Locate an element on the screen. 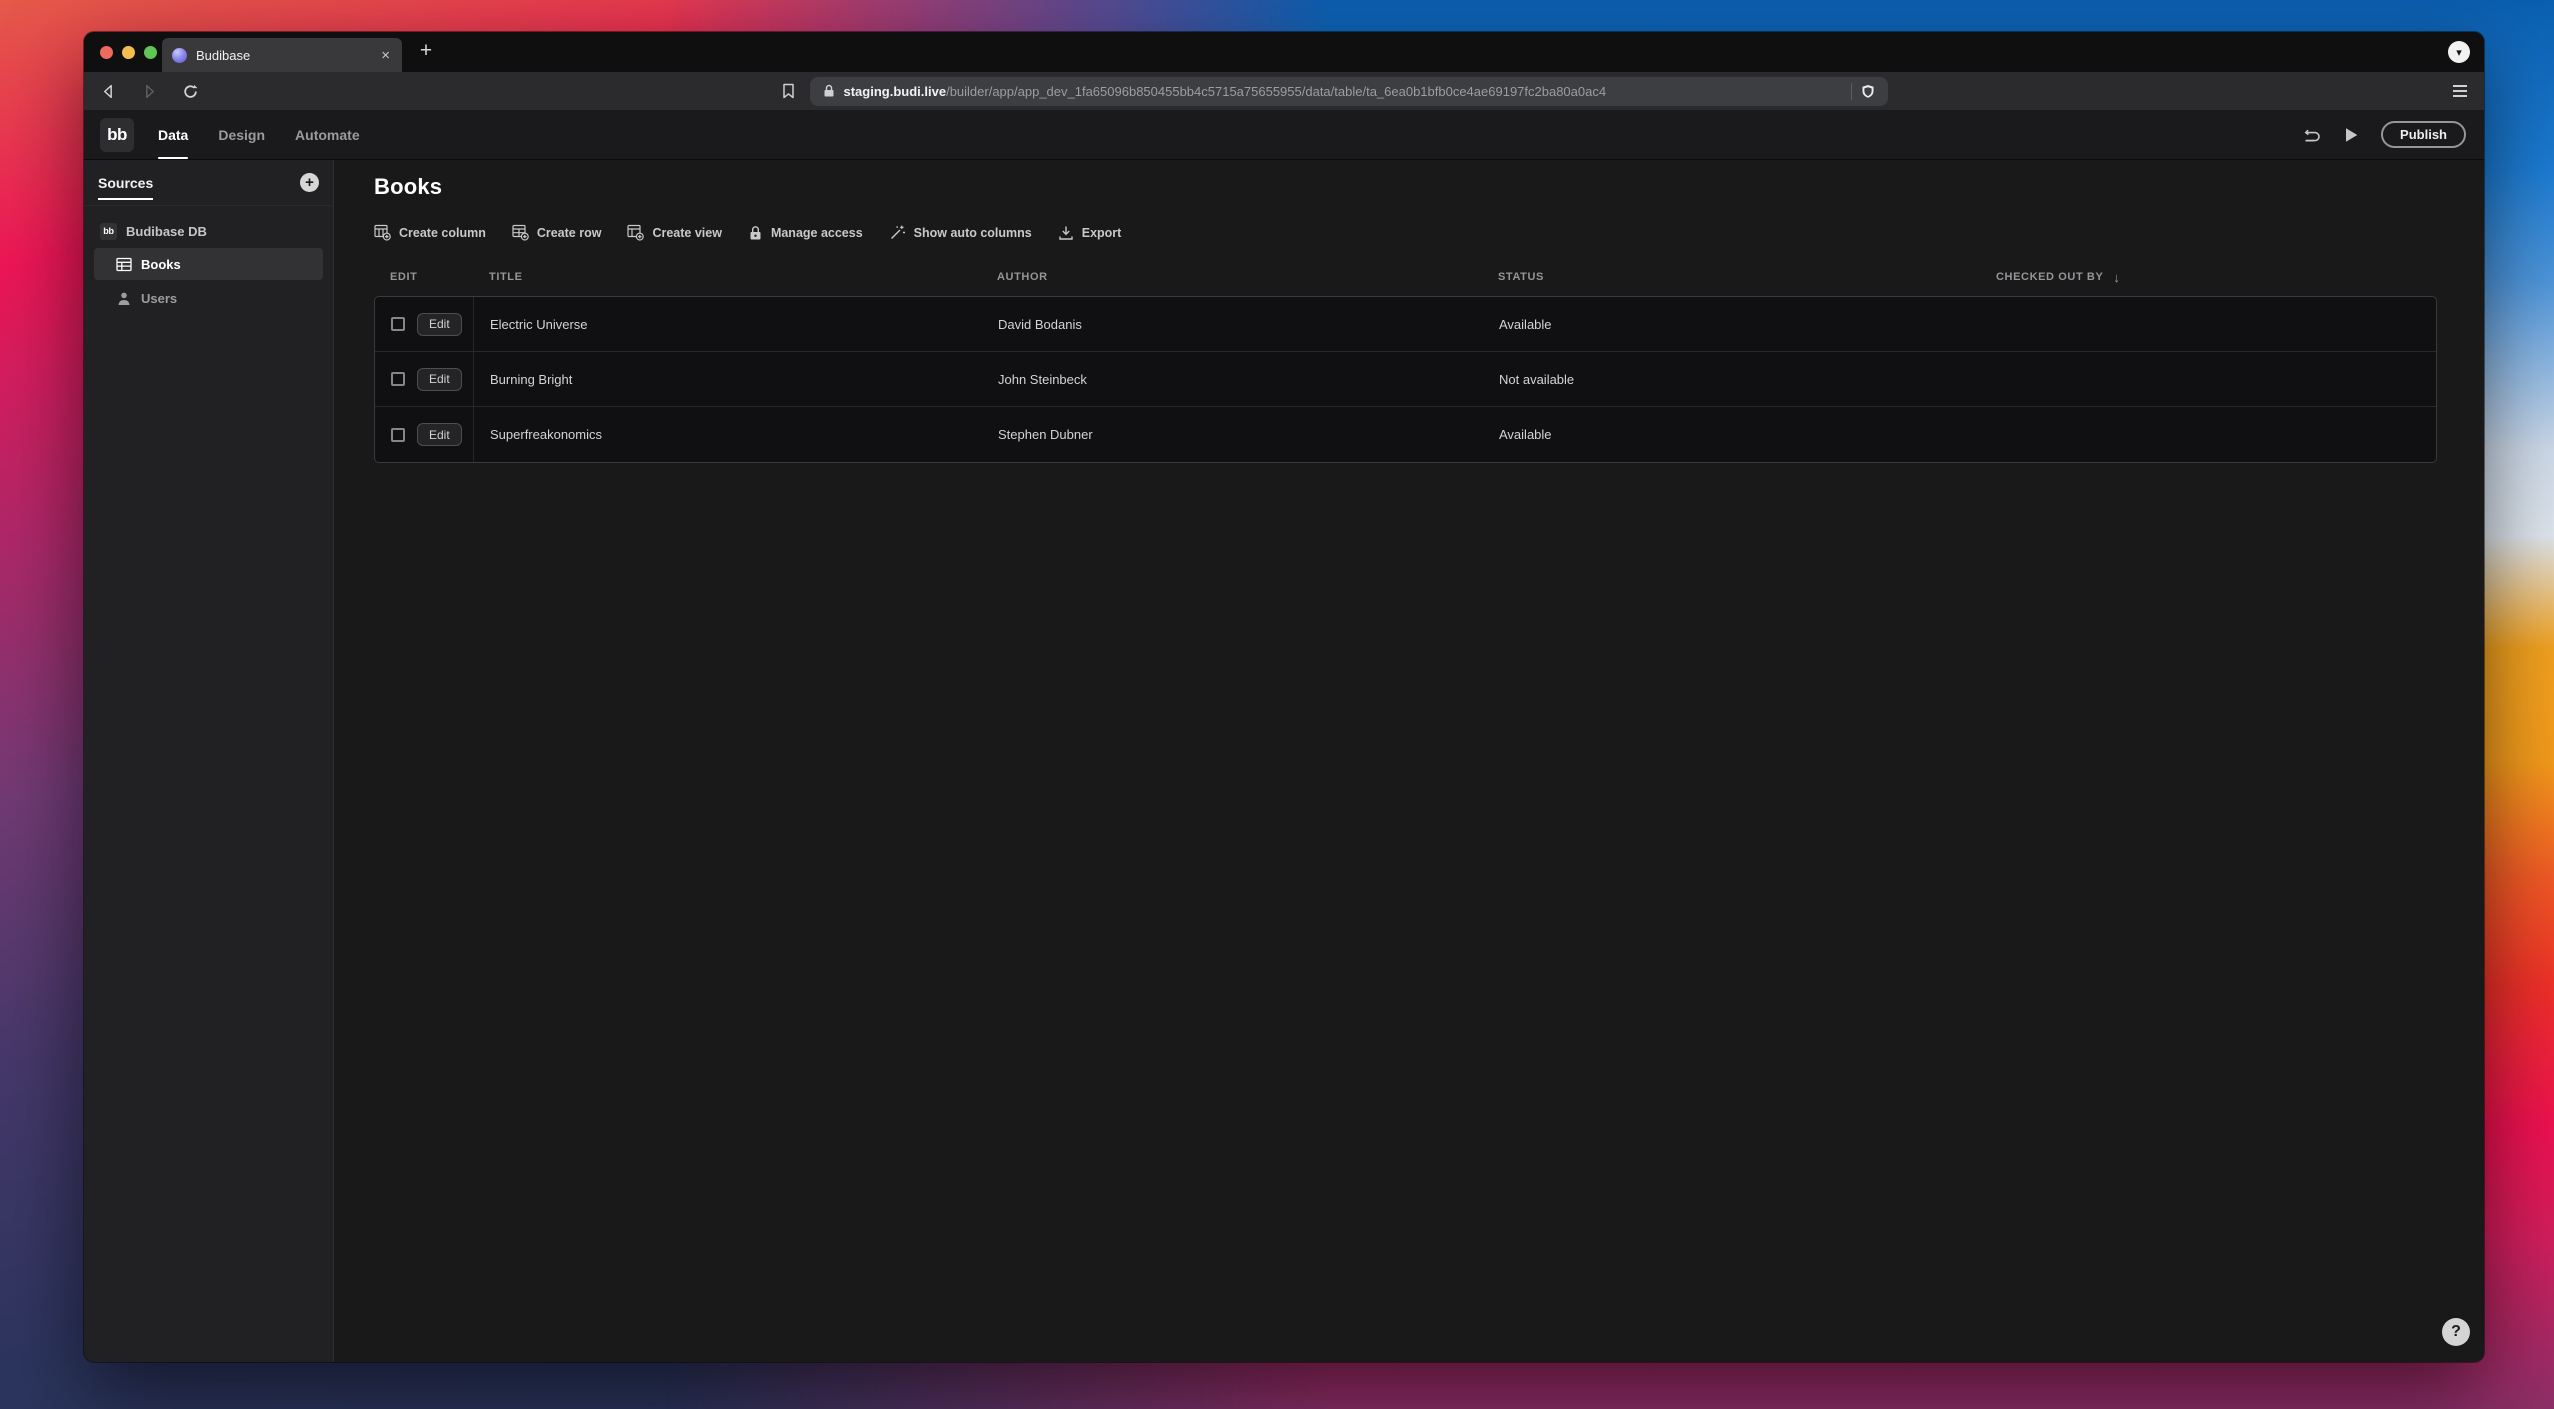 The width and height of the screenshot is (2554, 1409). close-window-button is located at coordinates (106, 52).